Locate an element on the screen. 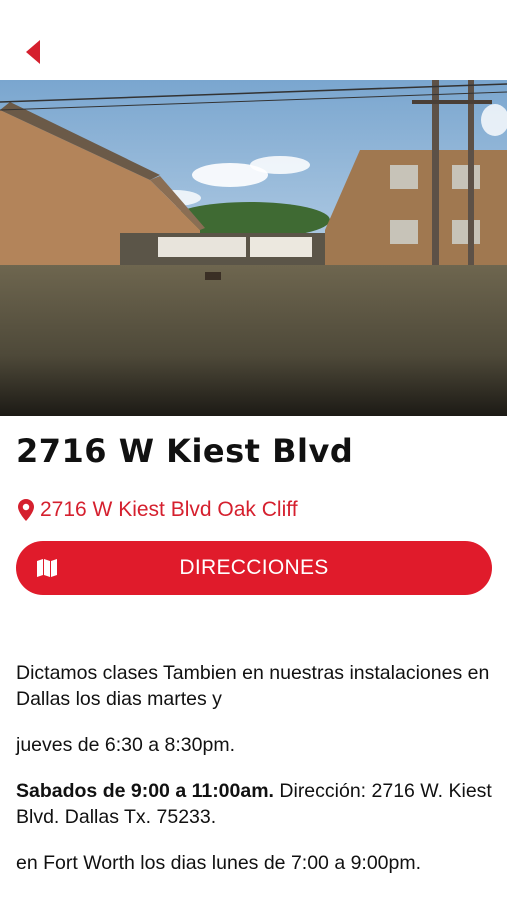  map-pin-icon is located at coordinates (26, 510).